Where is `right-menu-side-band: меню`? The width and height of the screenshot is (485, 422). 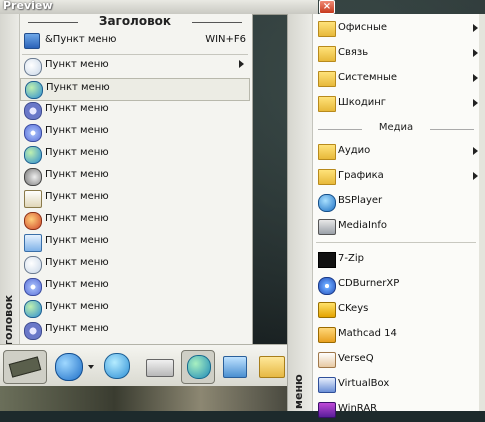 right-menu-side-band: меню is located at coordinates (300, 212).